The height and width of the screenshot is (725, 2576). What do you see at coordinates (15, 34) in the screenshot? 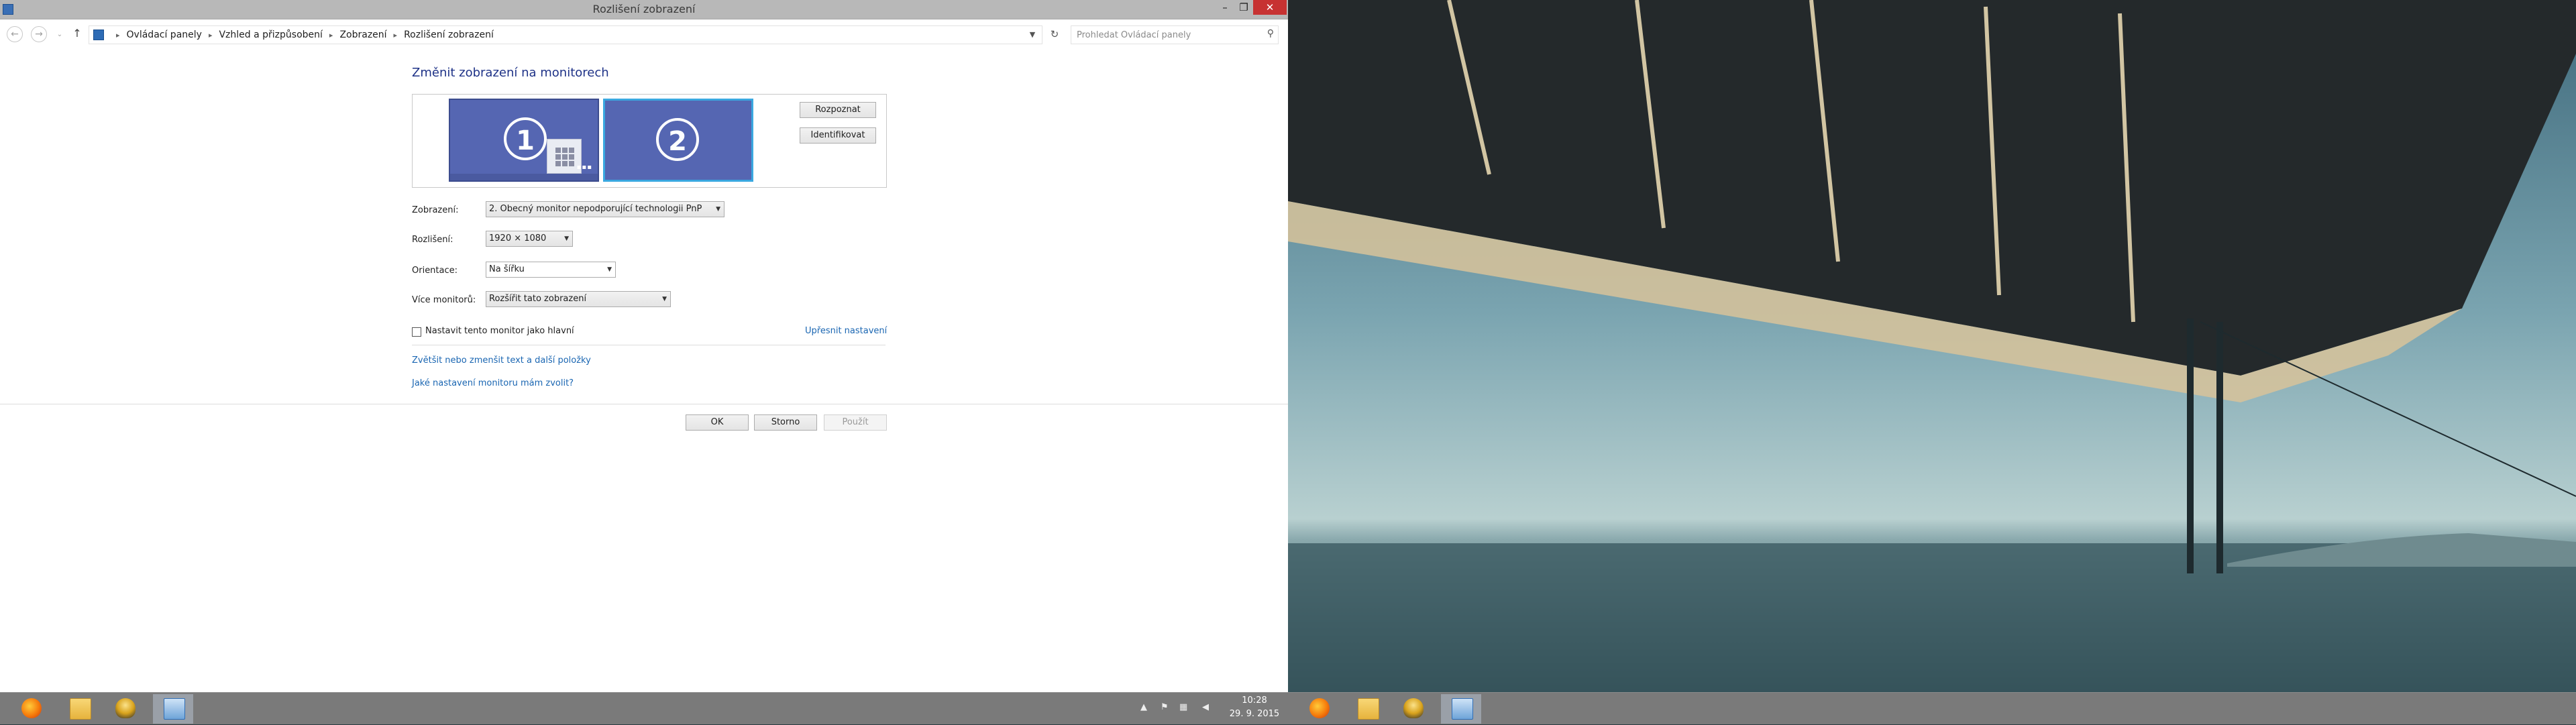
I see `back-arrow-icon: ←` at bounding box center [15, 34].